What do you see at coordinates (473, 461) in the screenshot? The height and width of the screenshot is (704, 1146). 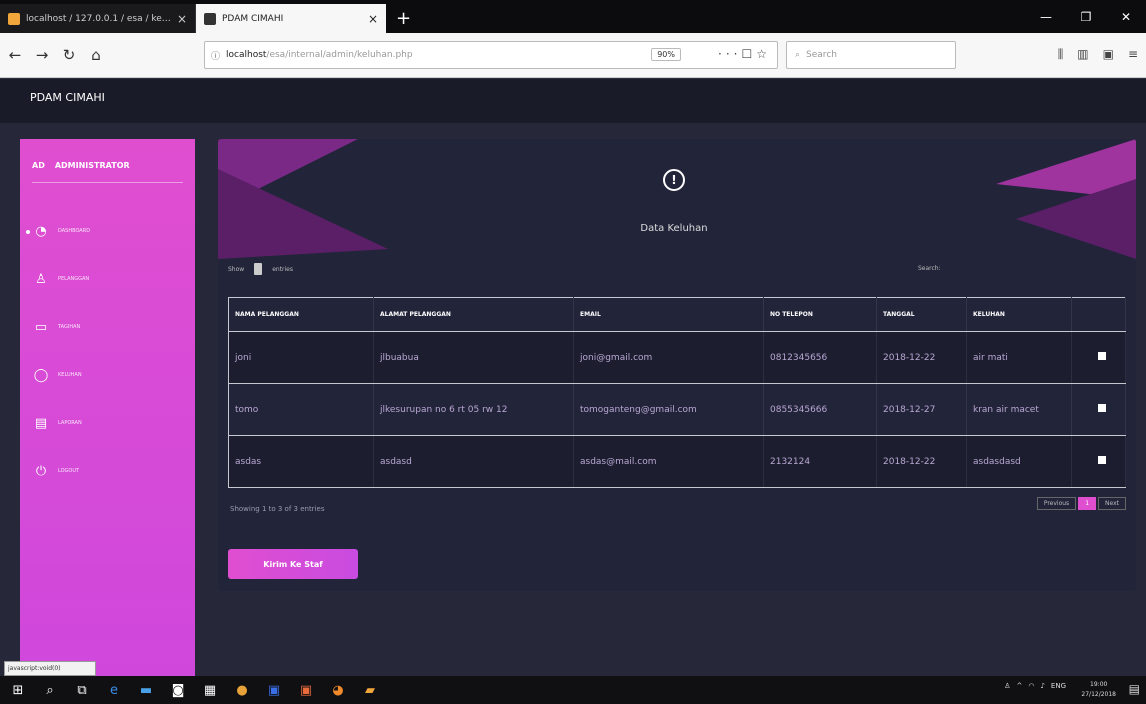 I see `cell: asdasd` at bounding box center [473, 461].